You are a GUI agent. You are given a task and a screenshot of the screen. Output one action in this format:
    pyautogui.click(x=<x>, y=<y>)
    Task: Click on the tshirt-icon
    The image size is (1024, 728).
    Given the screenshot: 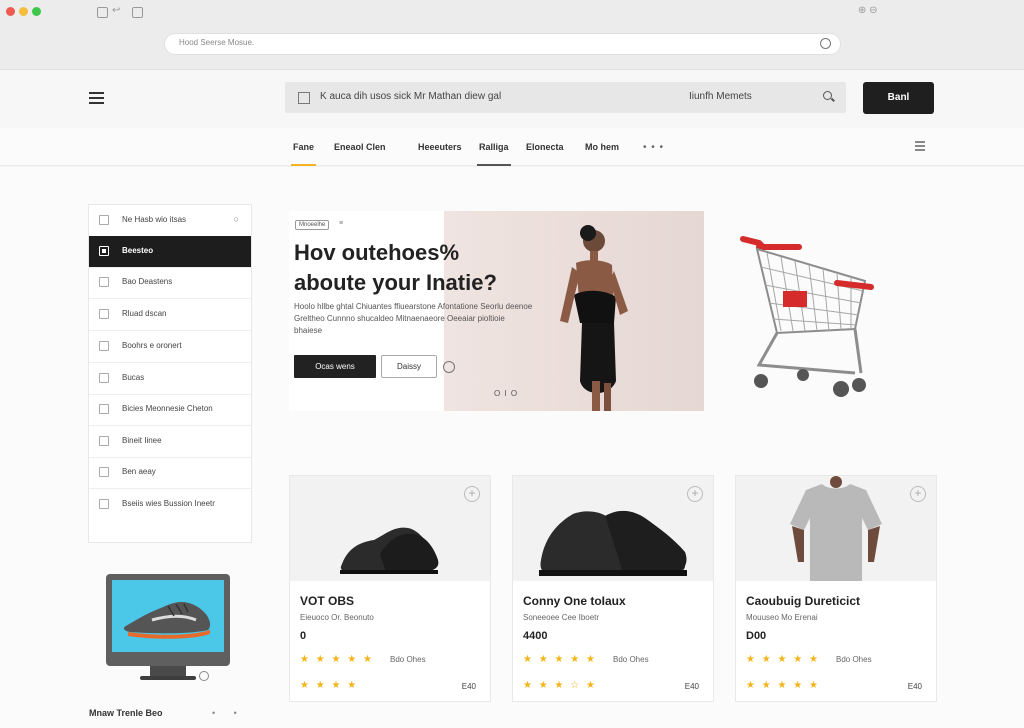 What is the action you would take?
    pyautogui.click(x=836, y=528)
    